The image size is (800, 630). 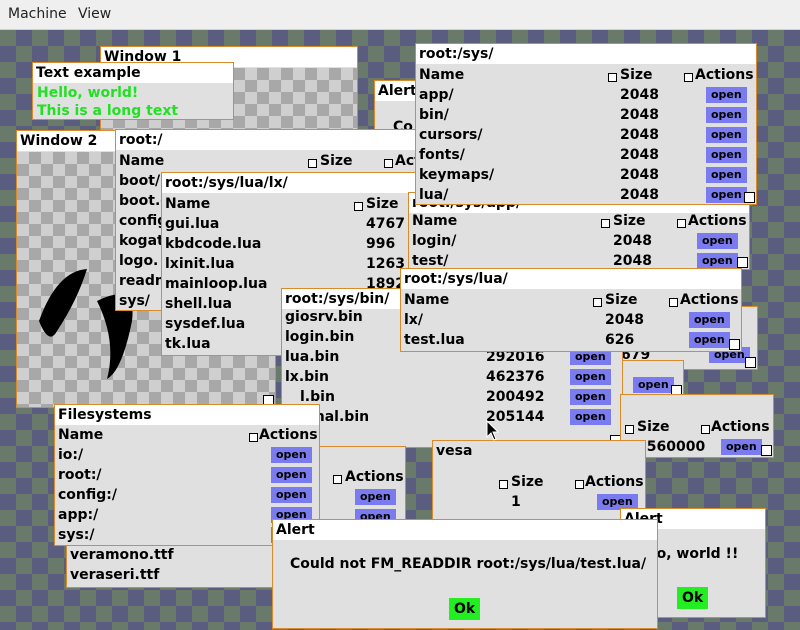 I want to click on table-row: io:/open, so click(x=187, y=455).